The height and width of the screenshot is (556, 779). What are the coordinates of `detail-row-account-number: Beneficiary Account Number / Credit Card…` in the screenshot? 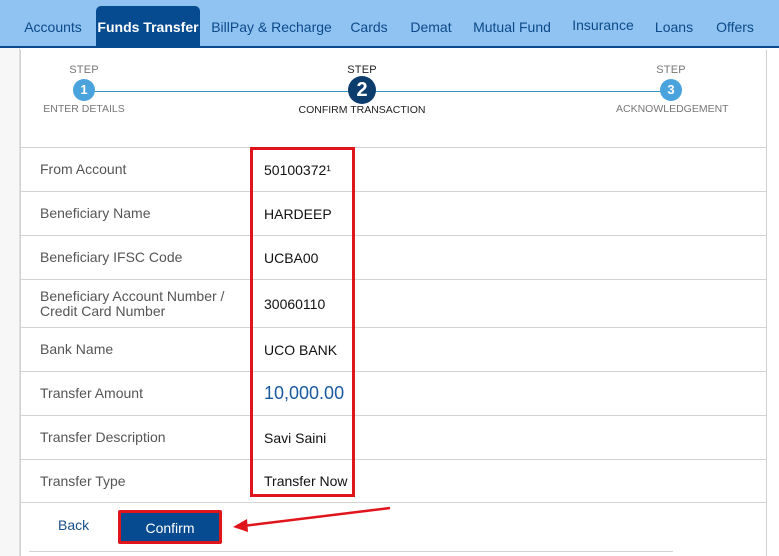 It's located at (393, 303).